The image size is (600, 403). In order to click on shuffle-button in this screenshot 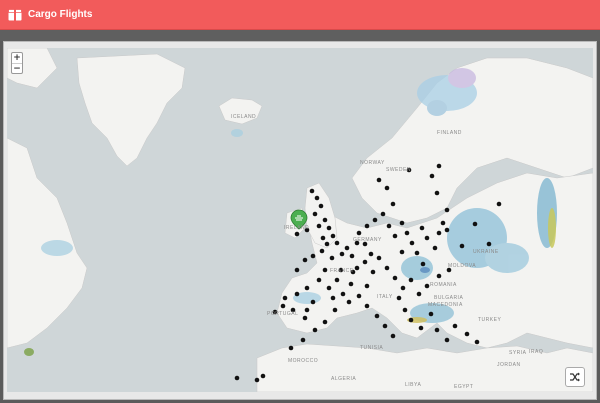, I will do `click(575, 377)`.